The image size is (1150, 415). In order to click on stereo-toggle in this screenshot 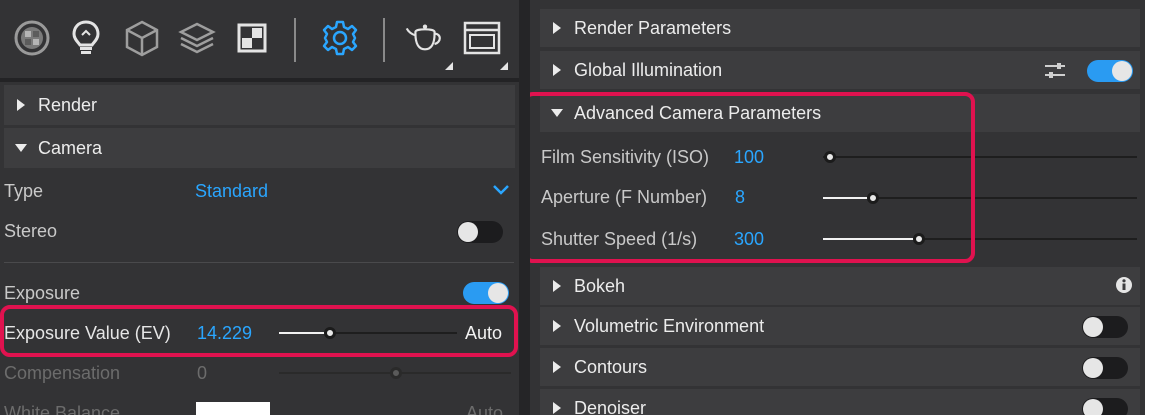, I will do `click(480, 232)`.